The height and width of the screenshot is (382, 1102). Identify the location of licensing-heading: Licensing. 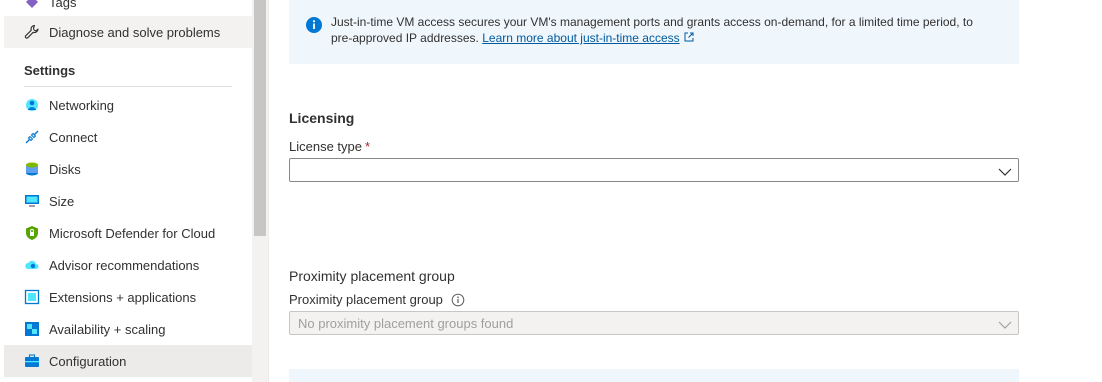
(322, 118).